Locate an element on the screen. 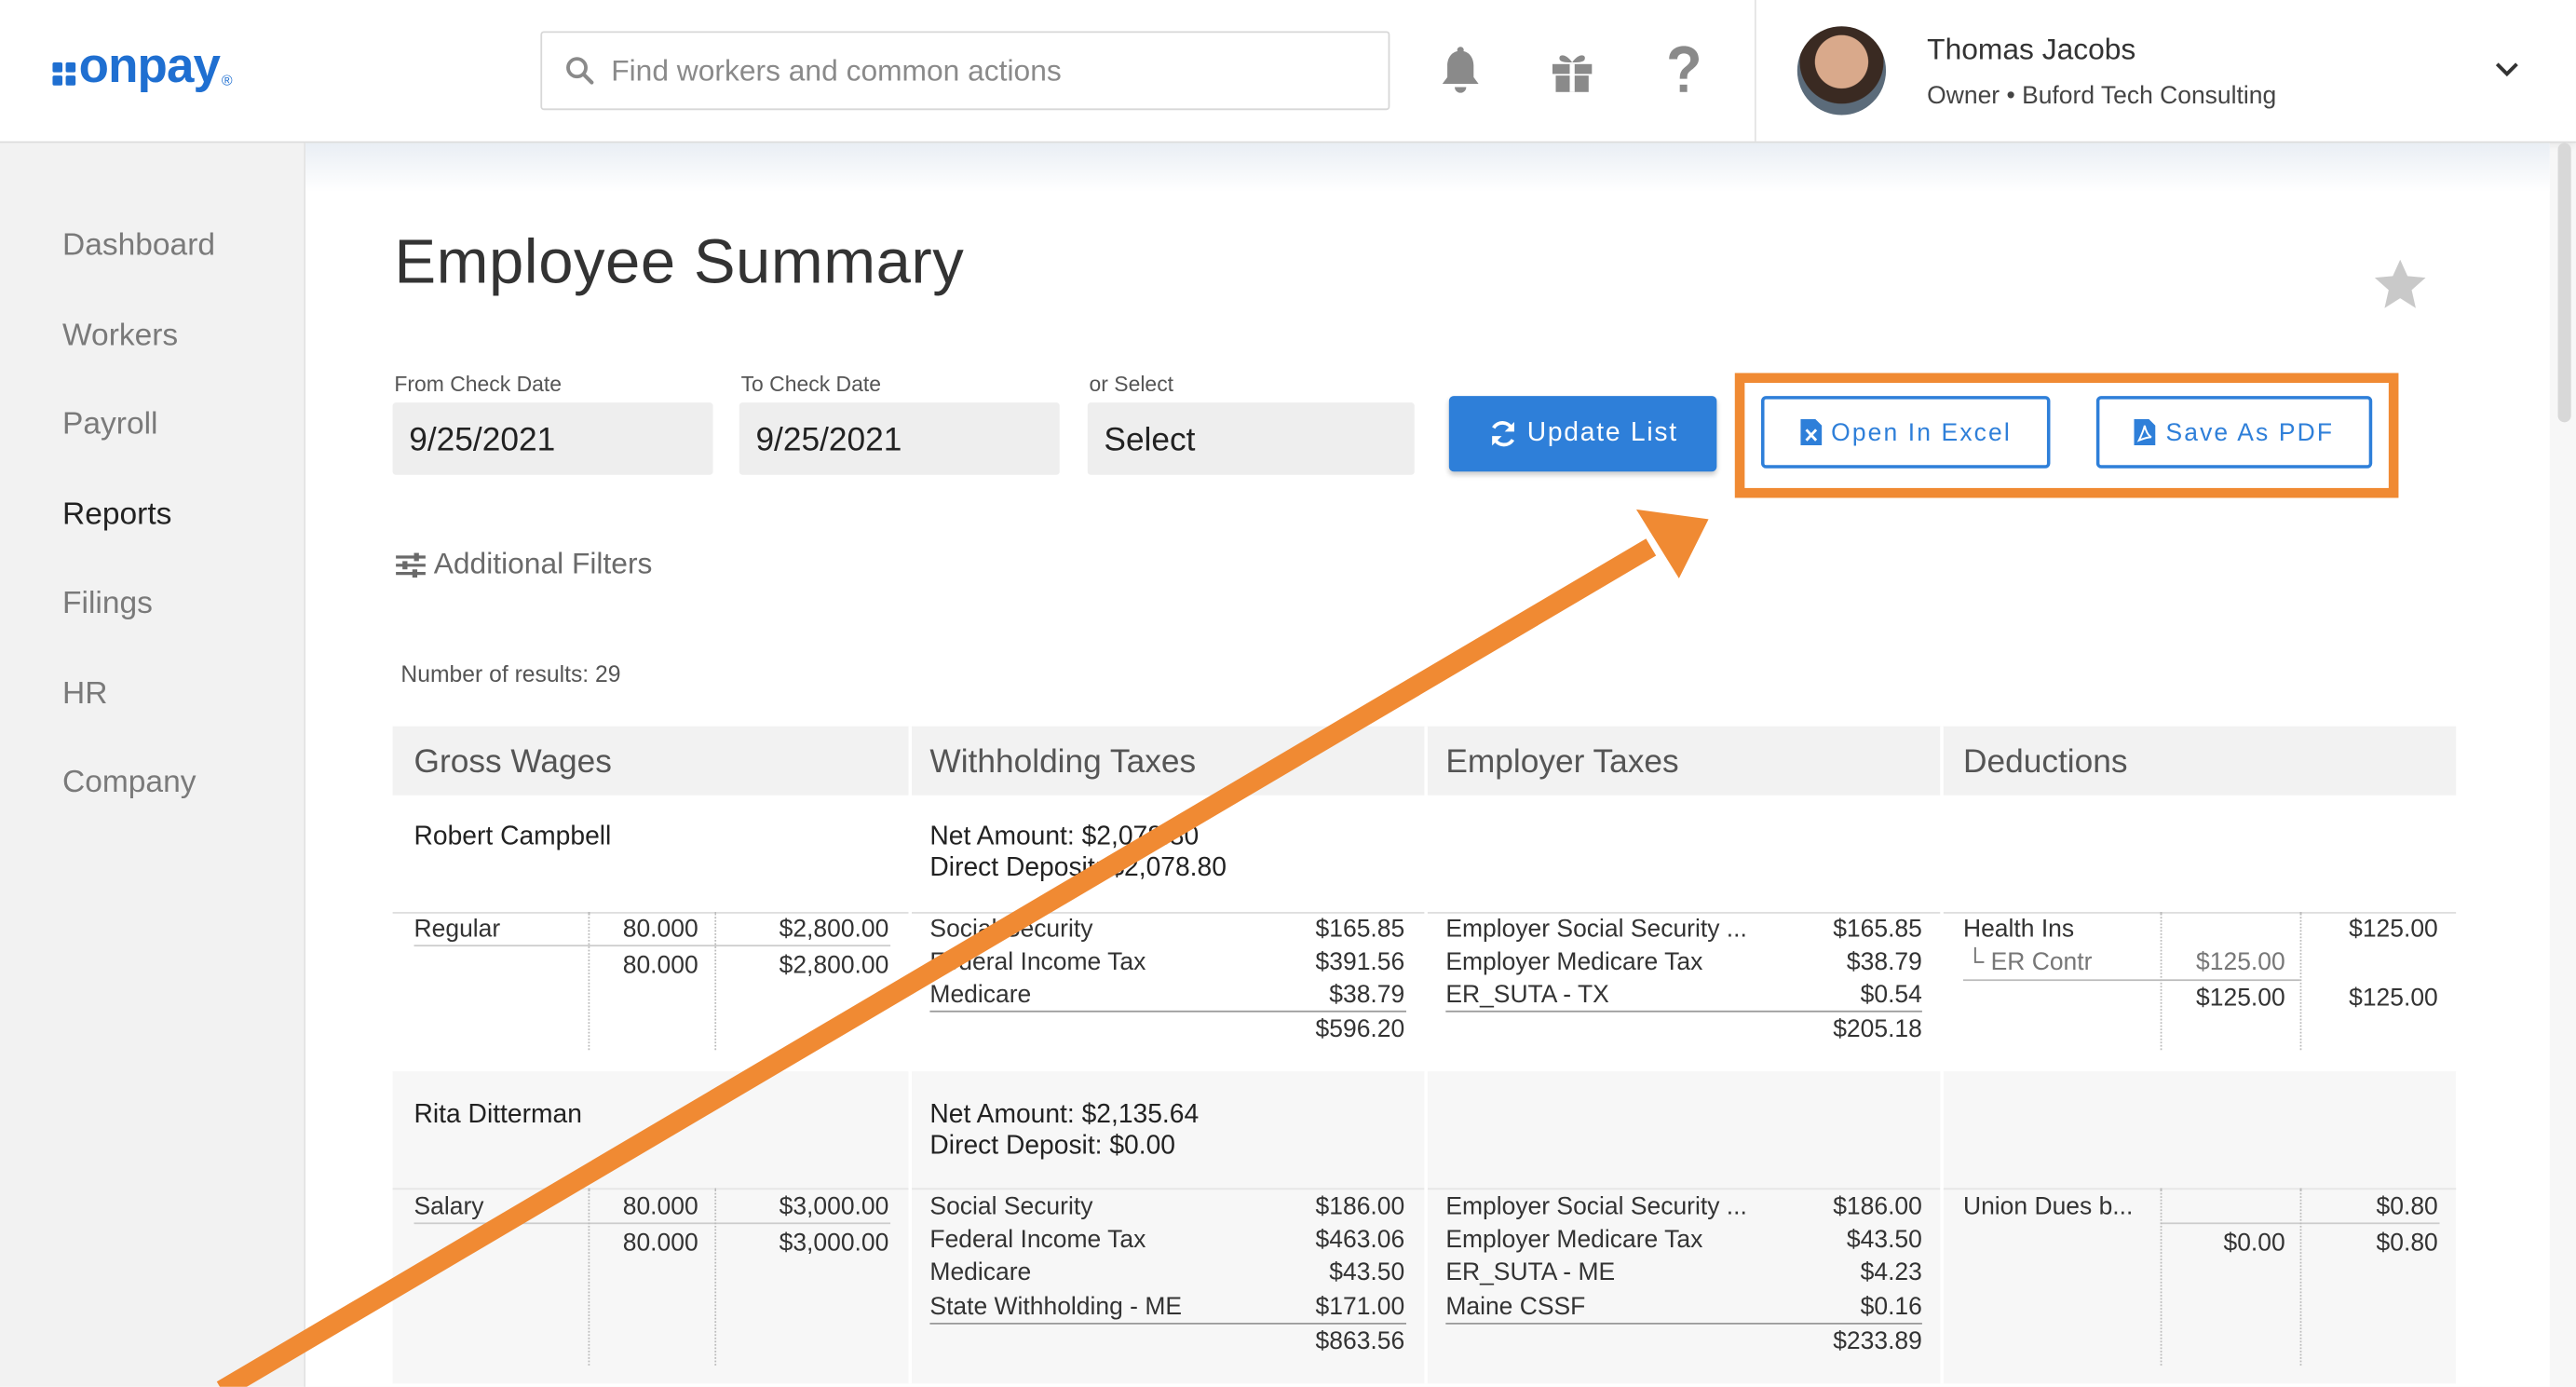  header-shadow is located at coordinates (1427, 168).